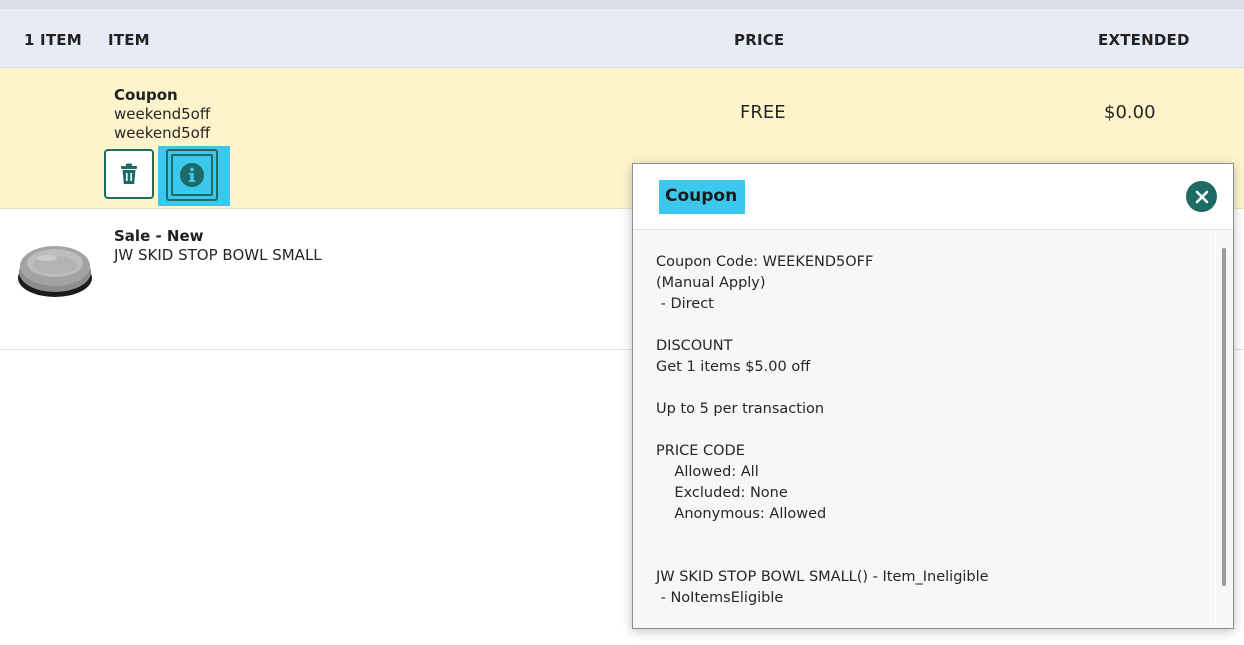 Image resolution: width=1244 pixels, height=645 pixels. What do you see at coordinates (685, 304) in the screenshot?
I see `apply-source-text: - Direct` at bounding box center [685, 304].